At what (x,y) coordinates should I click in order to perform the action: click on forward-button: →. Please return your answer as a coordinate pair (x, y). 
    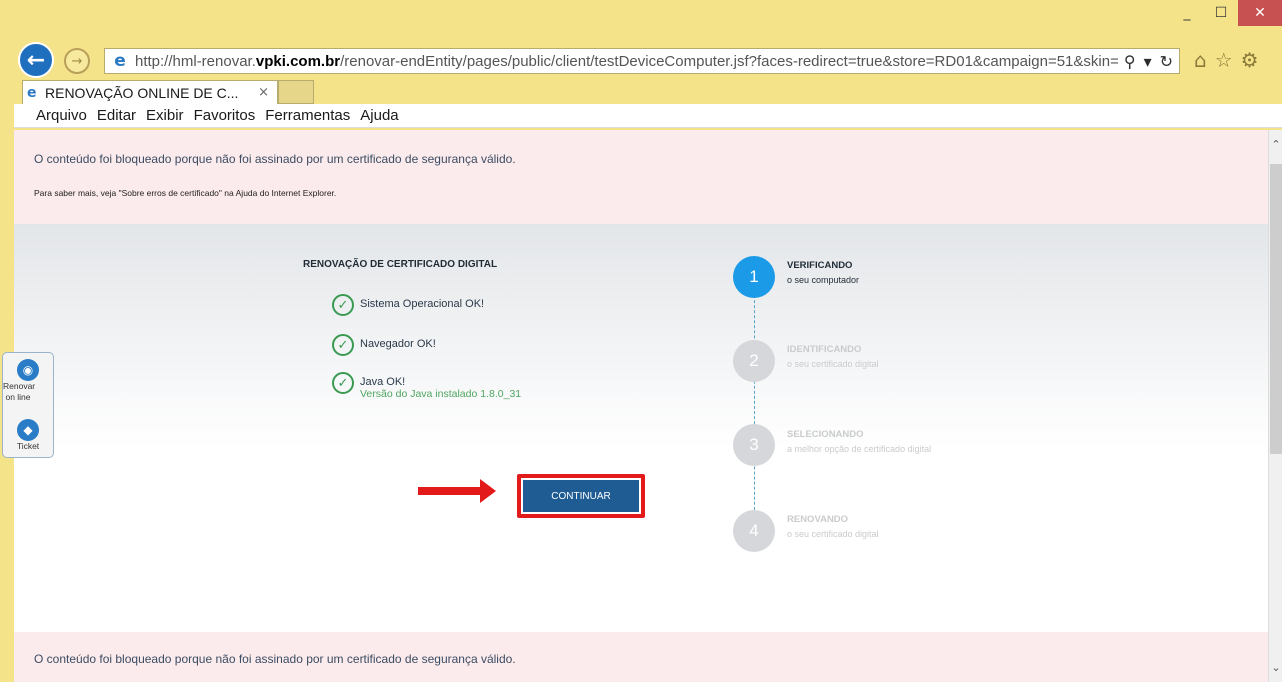
    Looking at the image, I should click on (77, 61).